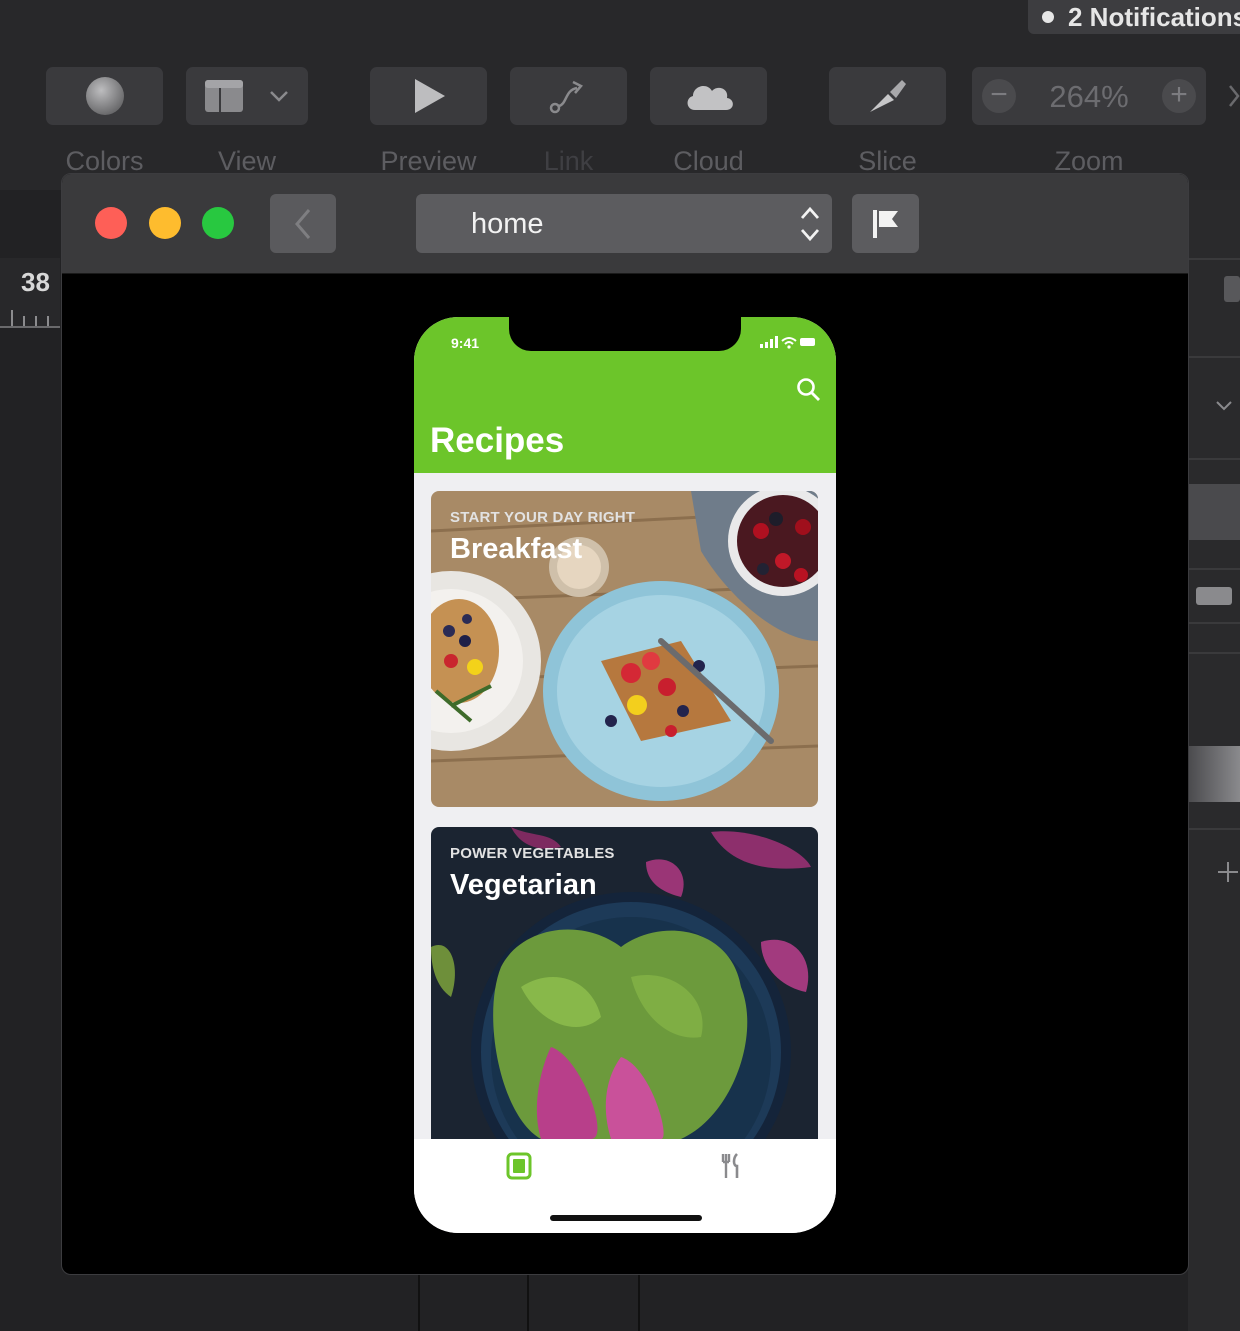 Image resolution: width=1240 pixels, height=1331 pixels. I want to click on artboard-select-value: home, so click(507, 224).